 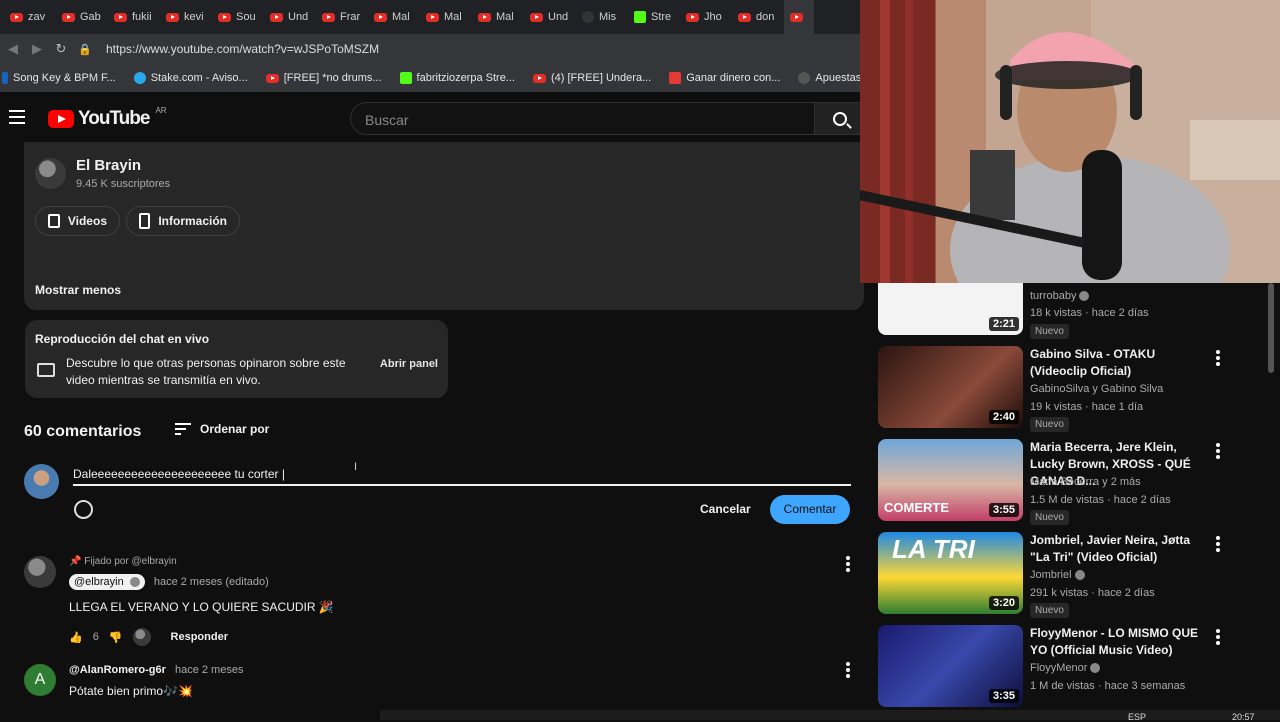 What do you see at coordinates (145, 221) in the screenshot?
I see `person-icon` at bounding box center [145, 221].